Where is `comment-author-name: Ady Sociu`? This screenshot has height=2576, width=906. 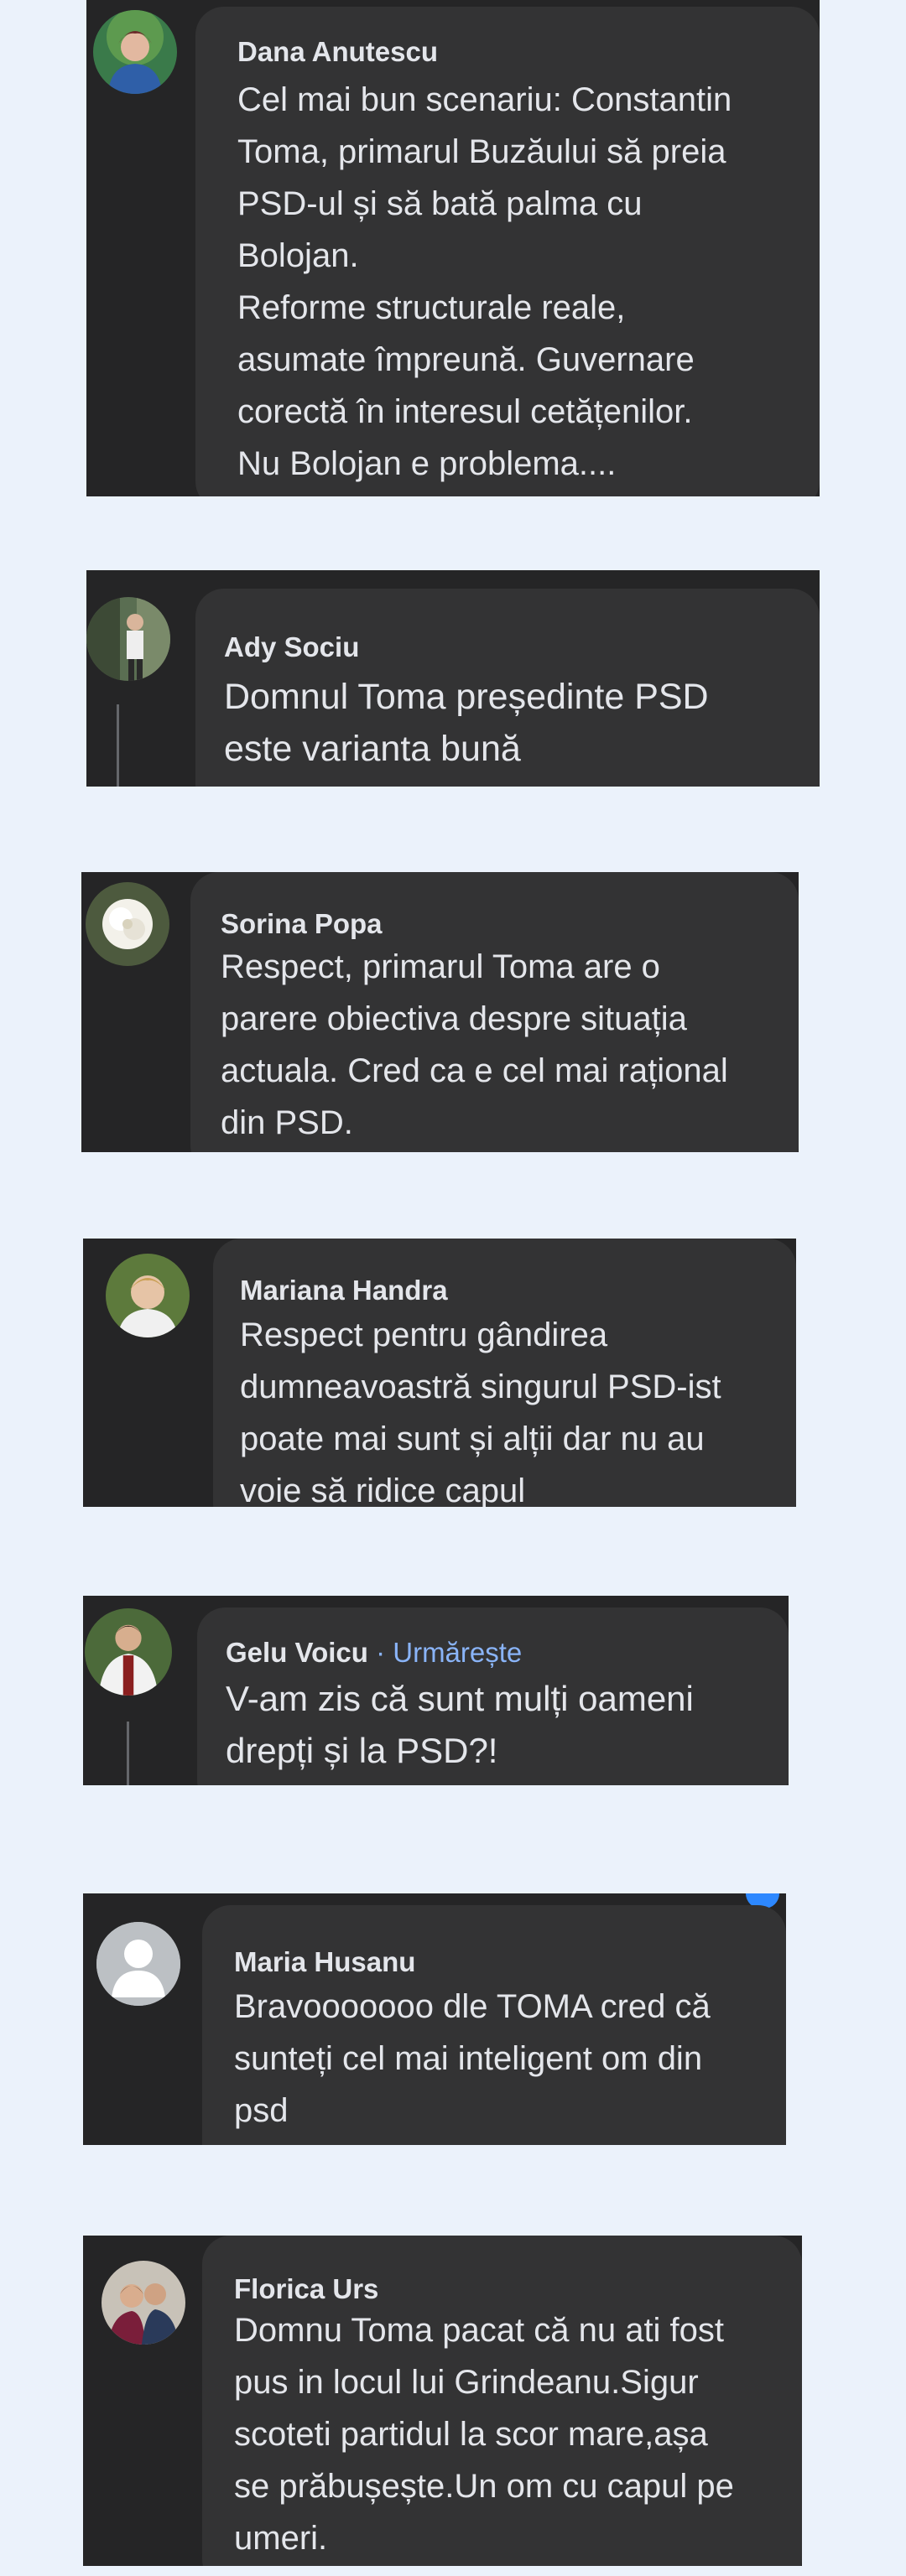 comment-author-name: Ady Sociu is located at coordinates (291, 647).